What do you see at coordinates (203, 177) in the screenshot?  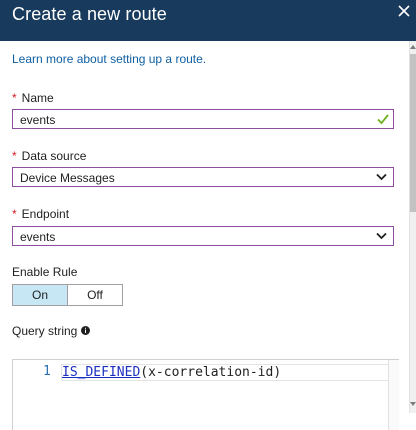 I see `data-source-select: Device Messages` at bounding box center [203, 177].